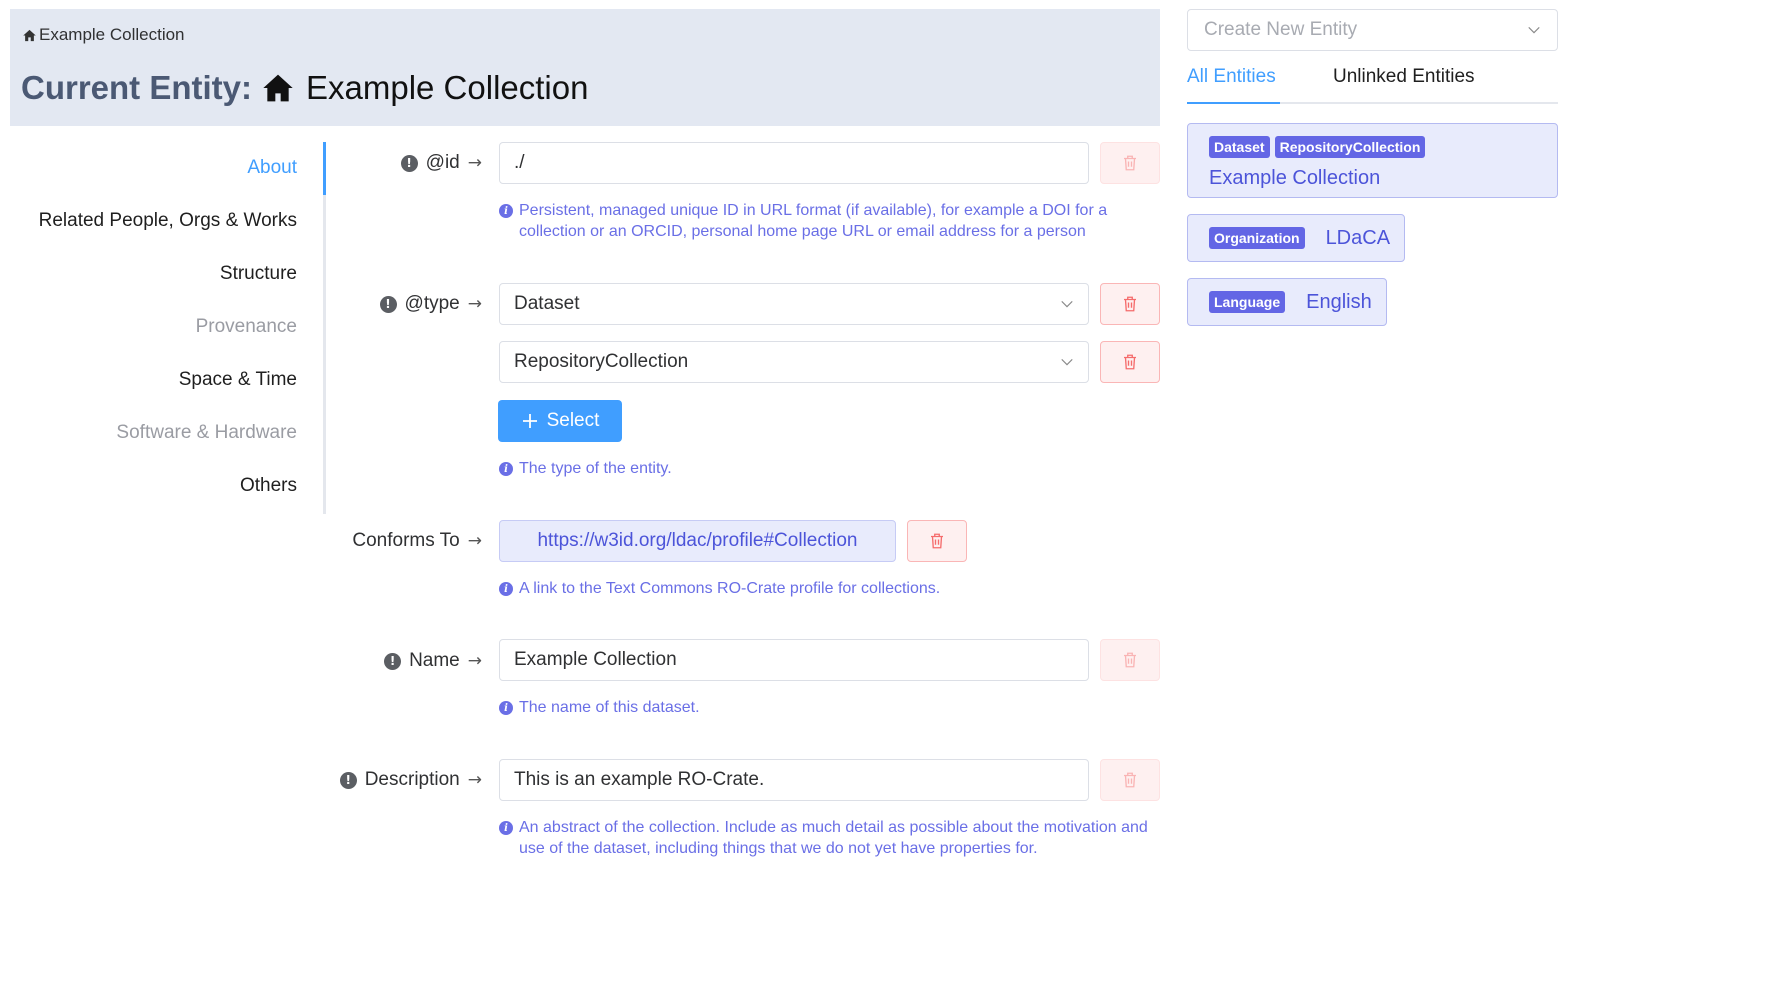 The height and width of the screenshot is (984, 1769). Describe the element at coordinates (697, 541) in the screenshot. I see `conforms-to-link: https://w3id.org/ldac/profile#Collection` at that location.